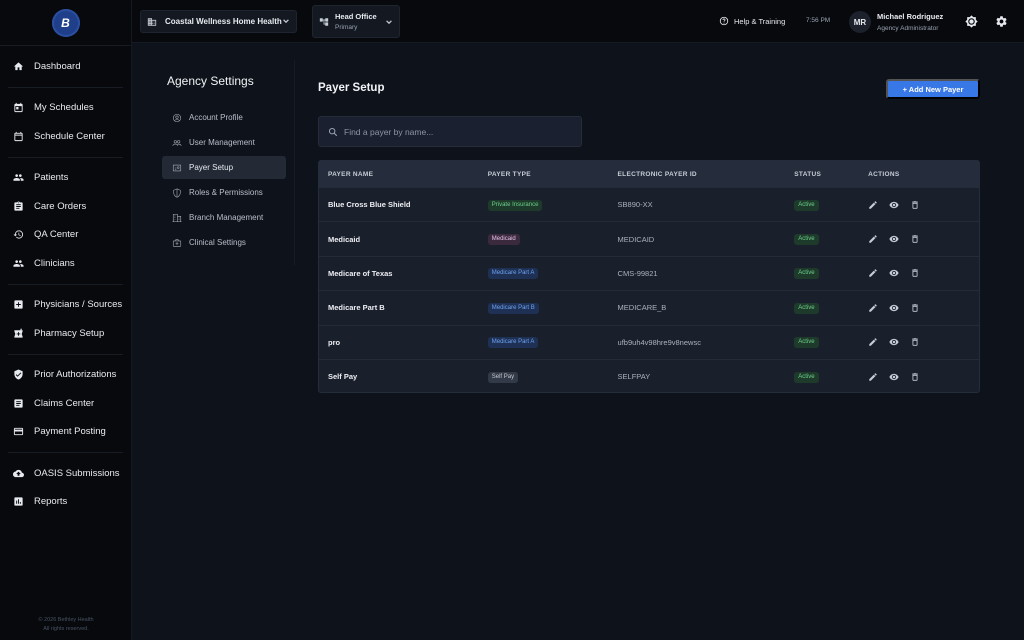  Describe the element at coordinates (649, 238) in the screenshot. I see `table-row: Medicaid Medicaid MEDICAID Active` at that location.